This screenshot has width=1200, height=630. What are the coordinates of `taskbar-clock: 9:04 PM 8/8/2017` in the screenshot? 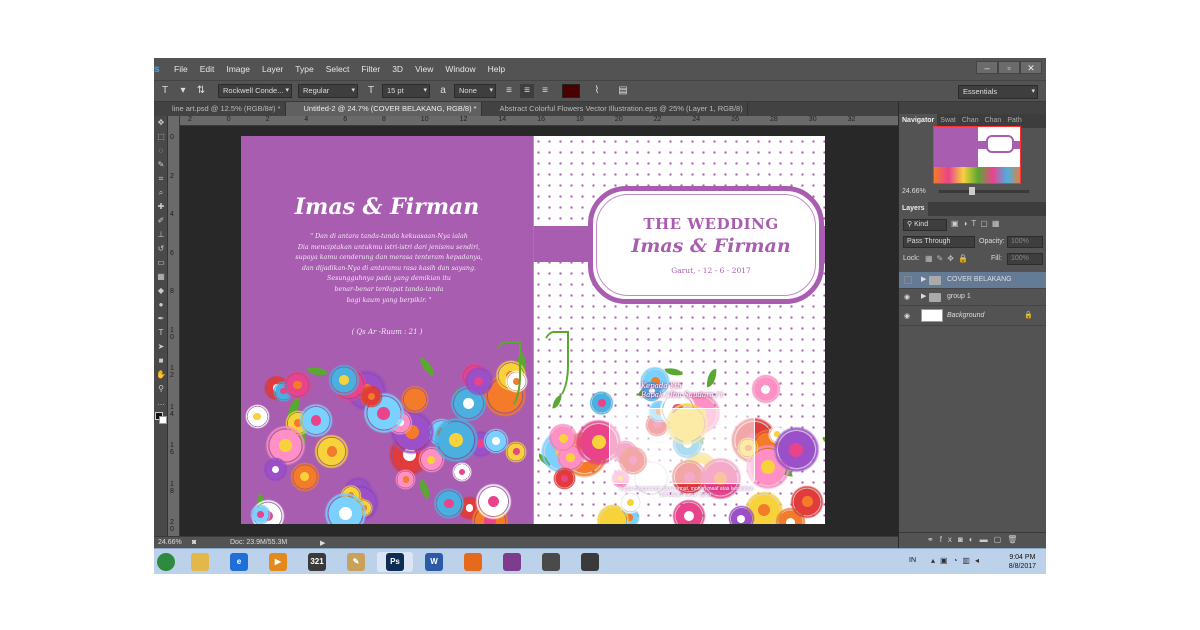 It's located at (1022, 562).